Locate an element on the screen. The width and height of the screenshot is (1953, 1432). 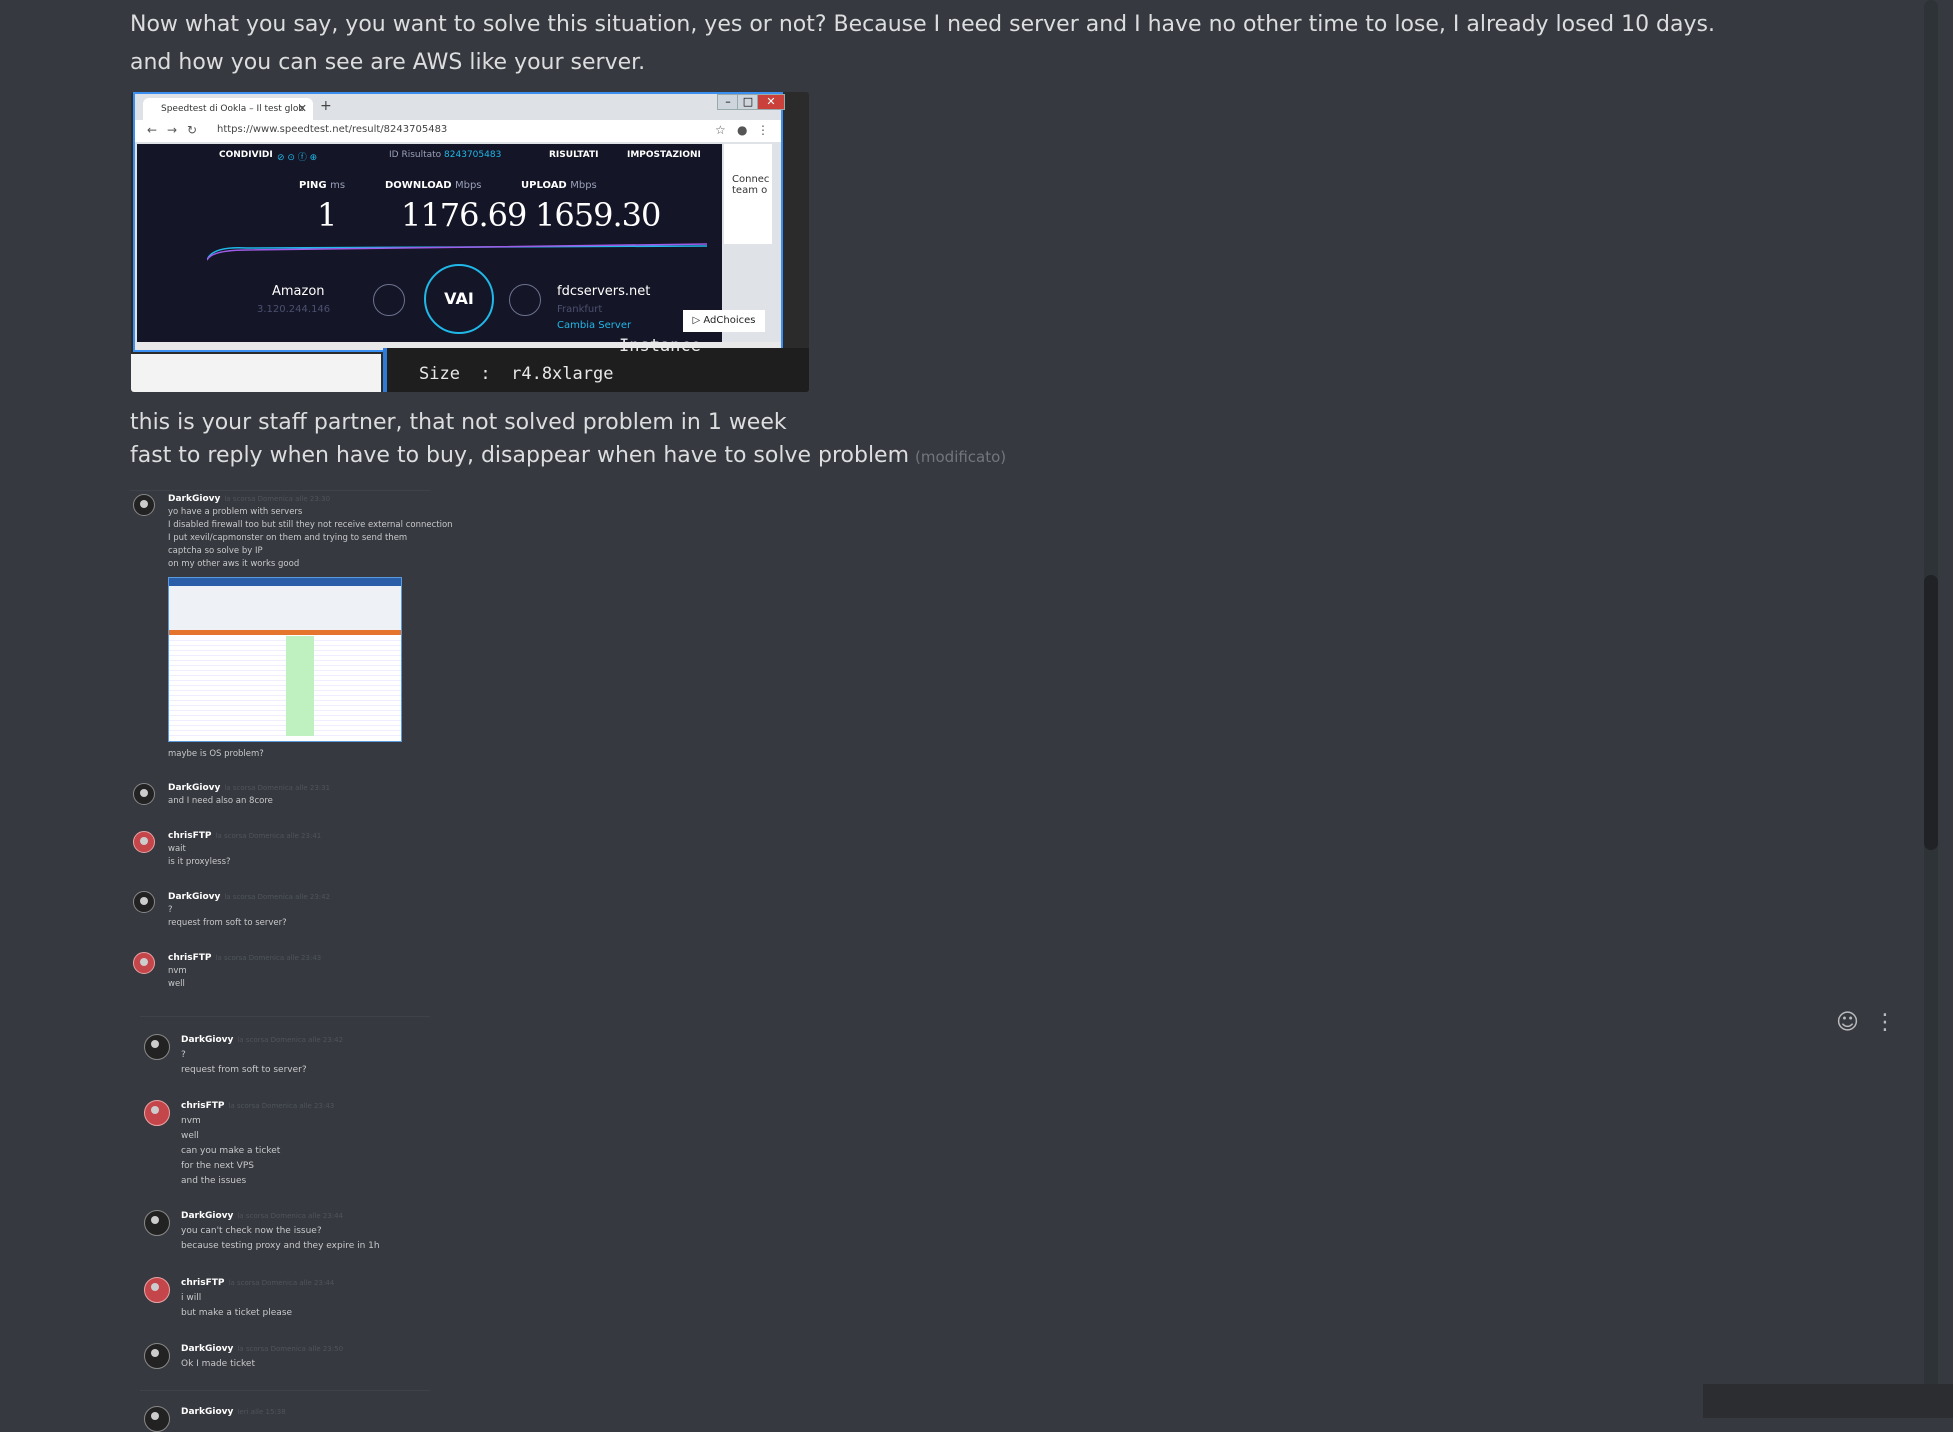
chat-line: is it proxyless? is located at coordinates (199, 862).